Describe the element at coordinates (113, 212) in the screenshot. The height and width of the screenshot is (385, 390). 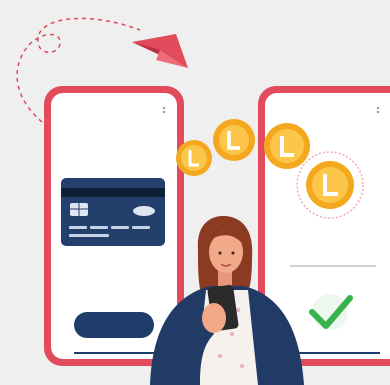
I see `credit-card-icon` at that location.